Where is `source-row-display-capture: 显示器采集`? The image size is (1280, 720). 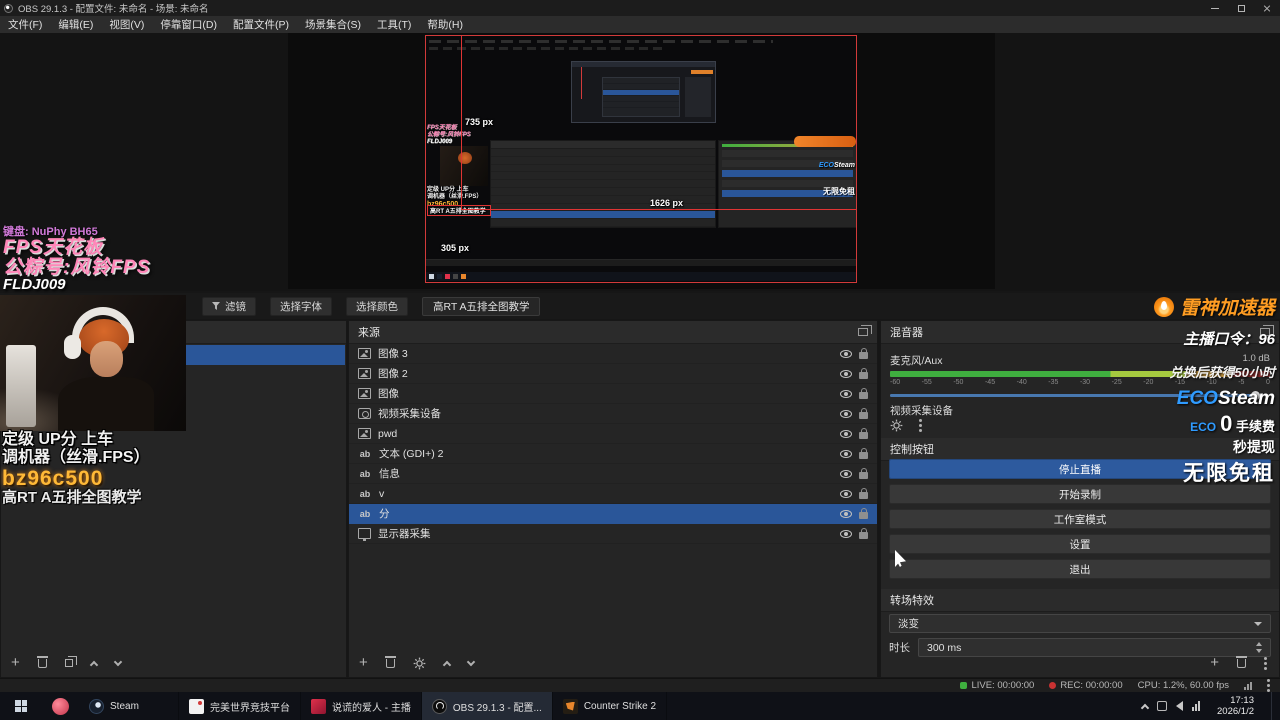 source-row-display-capture: 显示器采集 is located at coordinates (613, 534).